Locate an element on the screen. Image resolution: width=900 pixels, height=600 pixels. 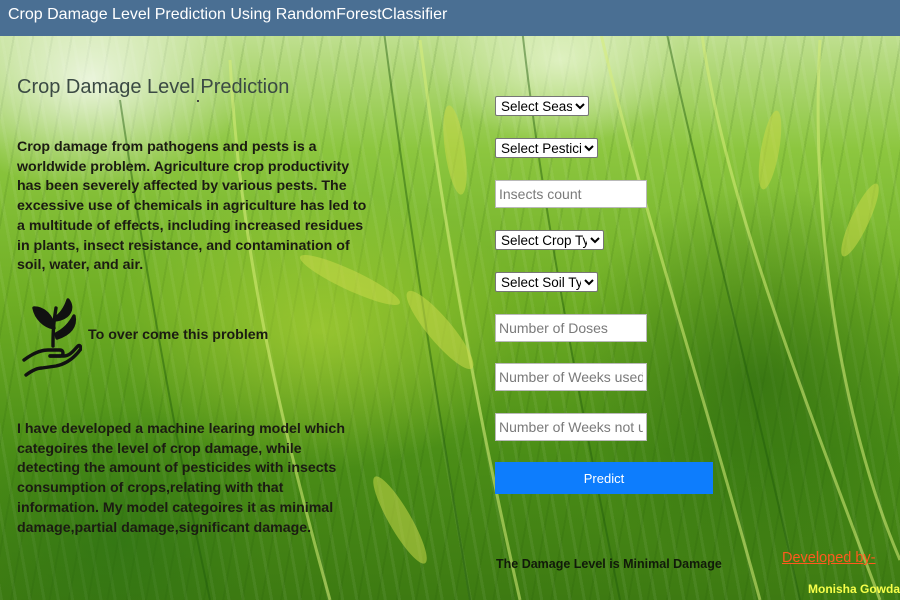
doses-input is located at coordinates (571, 328).